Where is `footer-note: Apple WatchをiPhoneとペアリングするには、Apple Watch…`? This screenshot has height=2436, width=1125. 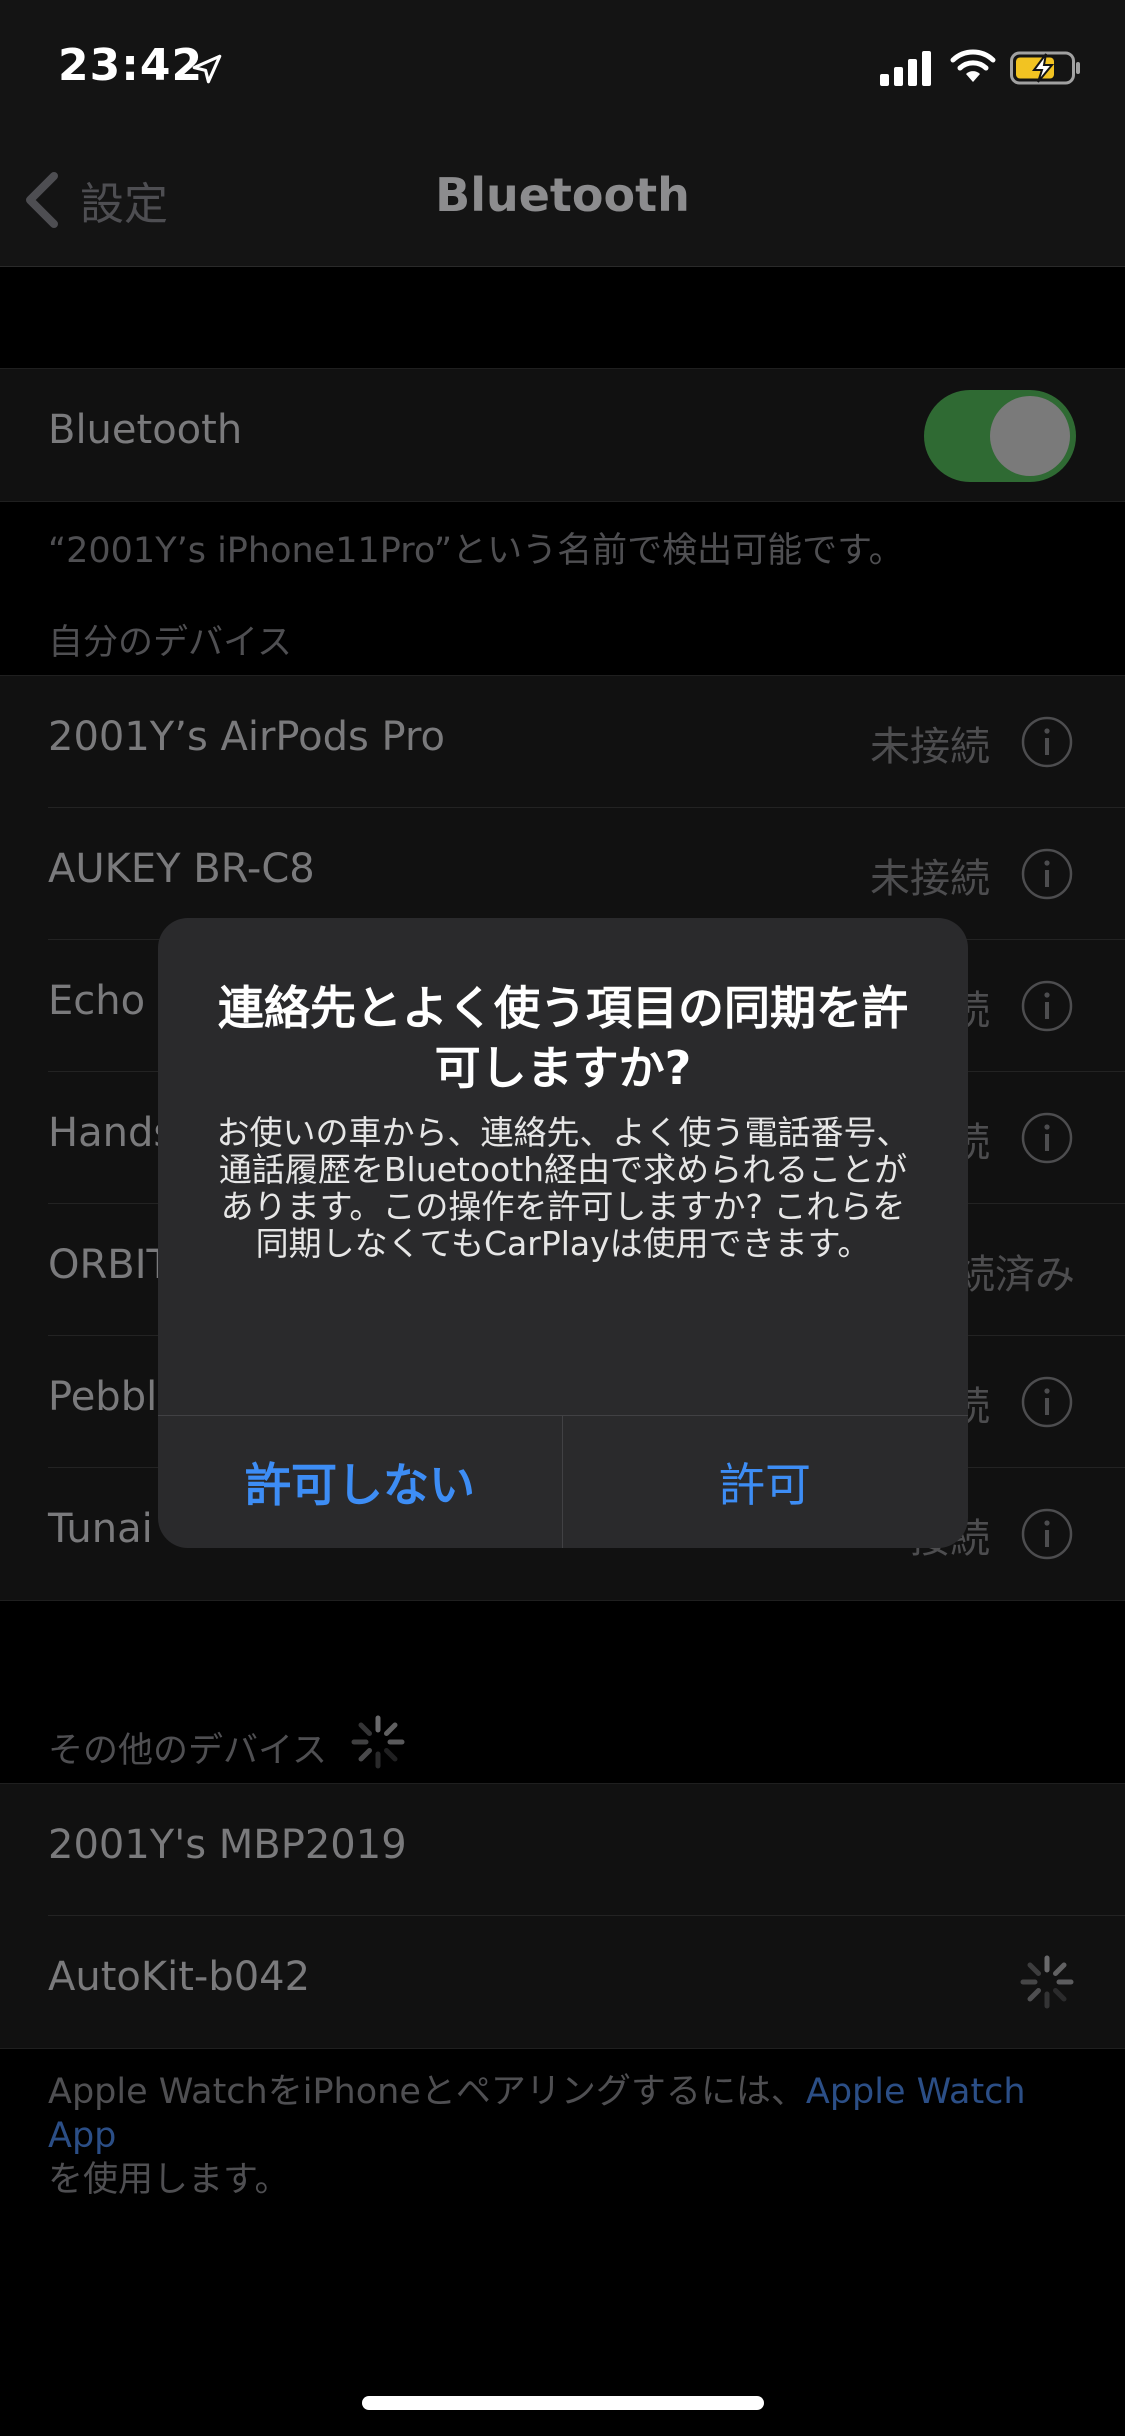 footer-note: Apple WatchをiPhoneとペアリングするには、Apple Watch… is located at coordinates (568, 2136).